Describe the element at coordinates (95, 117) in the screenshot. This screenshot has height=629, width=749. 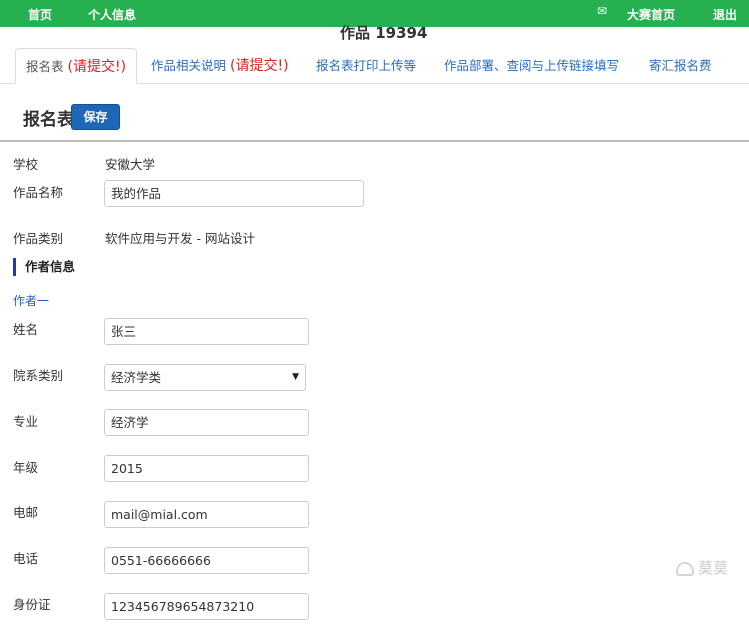
I see `save-button: 保存` at that location.